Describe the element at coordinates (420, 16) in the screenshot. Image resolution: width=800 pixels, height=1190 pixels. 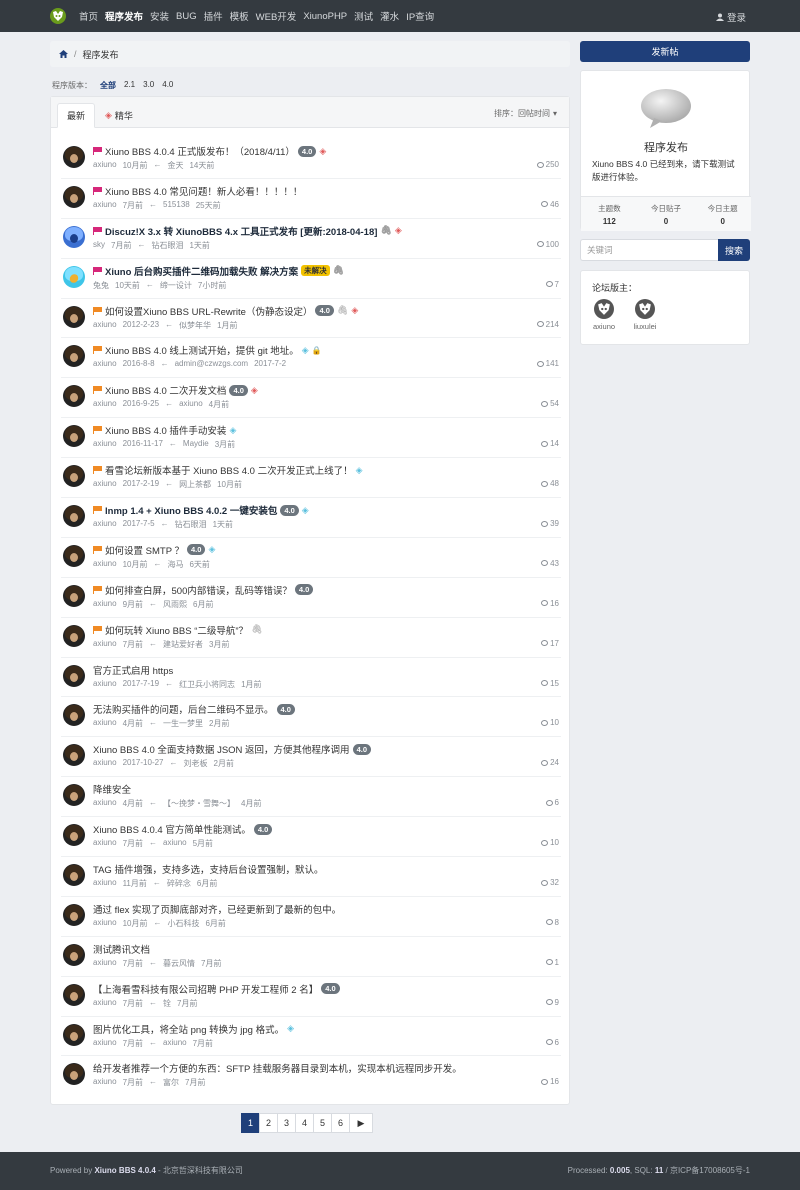
I see `nav-item: IP查询` at that location.